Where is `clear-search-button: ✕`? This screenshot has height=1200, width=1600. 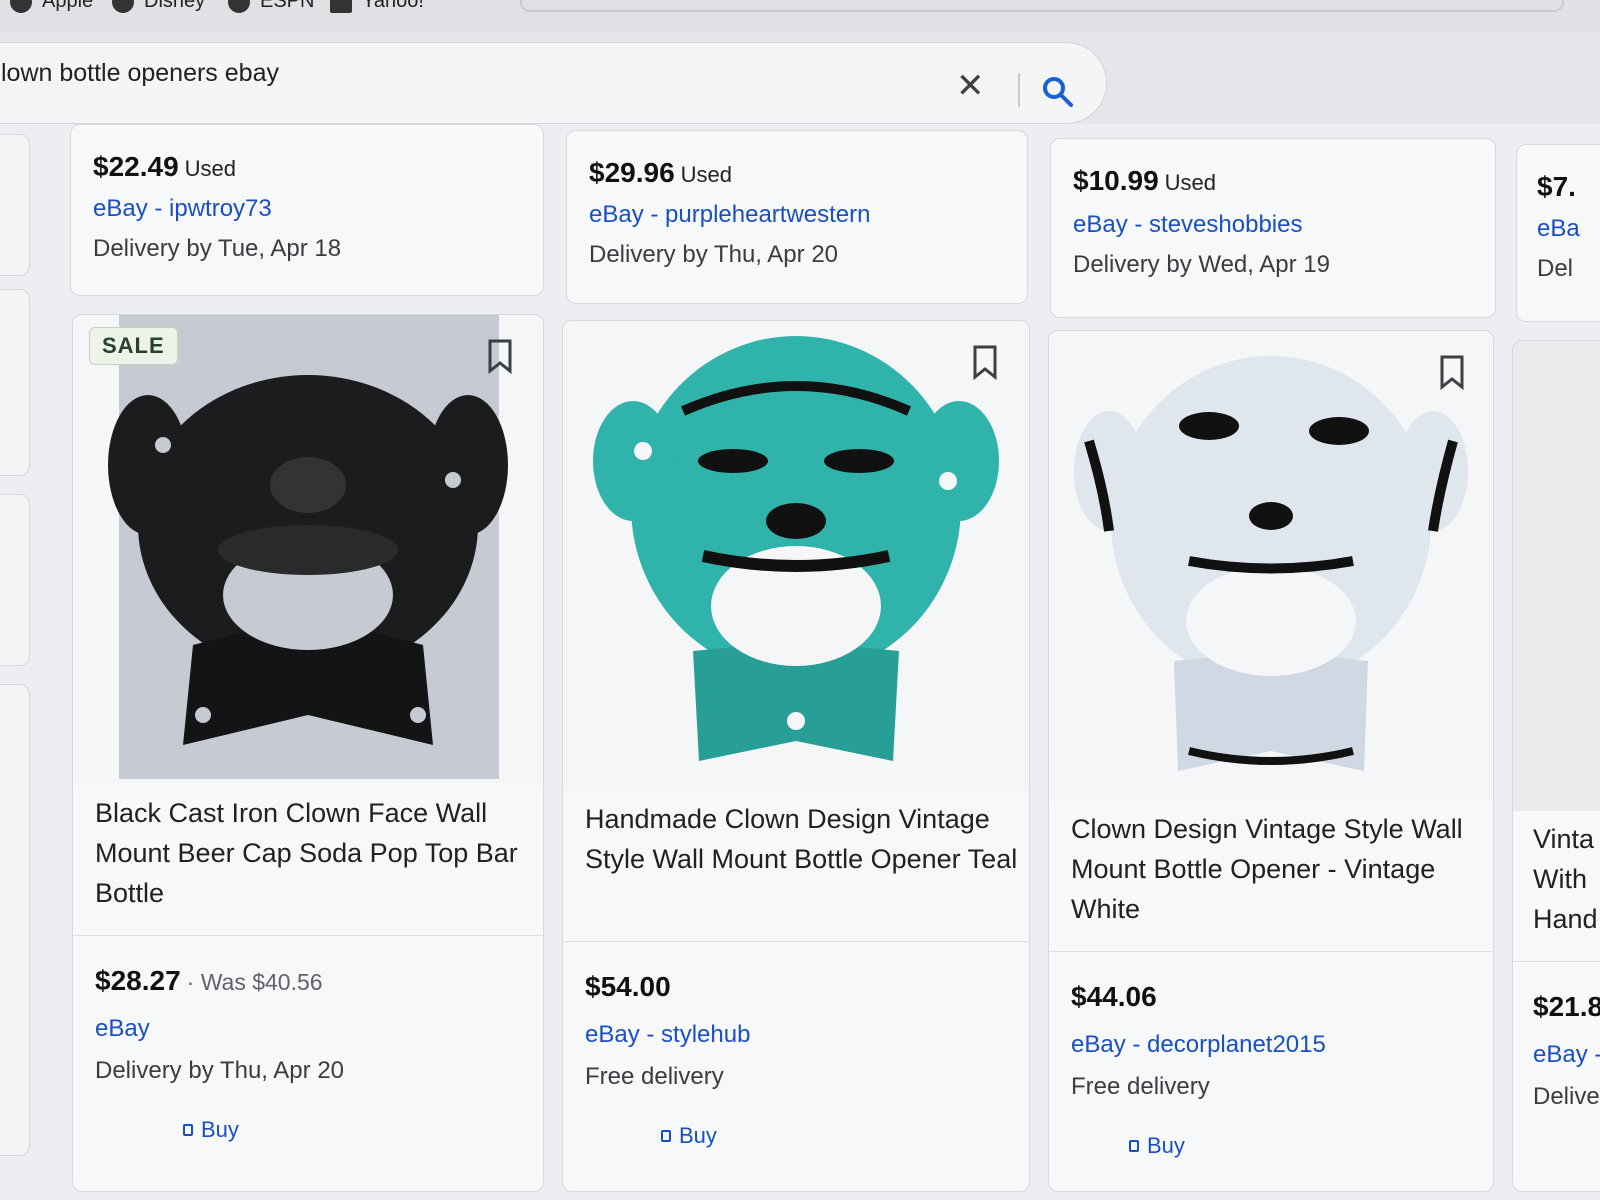 clear-search-button: ✕ is located at coordinates (970, 86).